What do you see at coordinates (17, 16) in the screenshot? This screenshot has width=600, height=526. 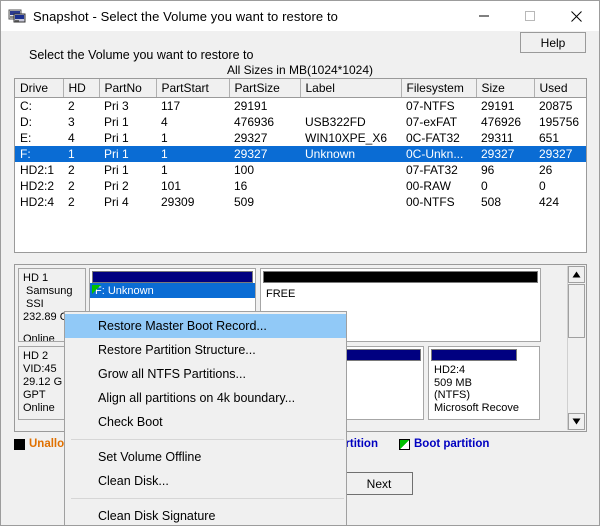 I see `snapshot-app-icon` at bounding box center [17, 16].